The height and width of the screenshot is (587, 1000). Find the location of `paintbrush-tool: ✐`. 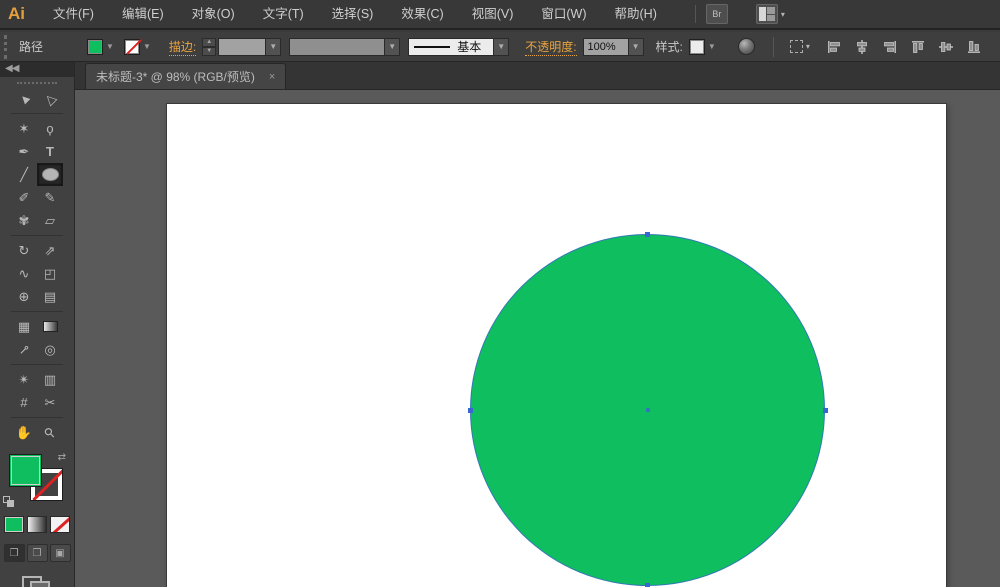

paintbrush-tool: ✐ is located at coordinates (24, 197).